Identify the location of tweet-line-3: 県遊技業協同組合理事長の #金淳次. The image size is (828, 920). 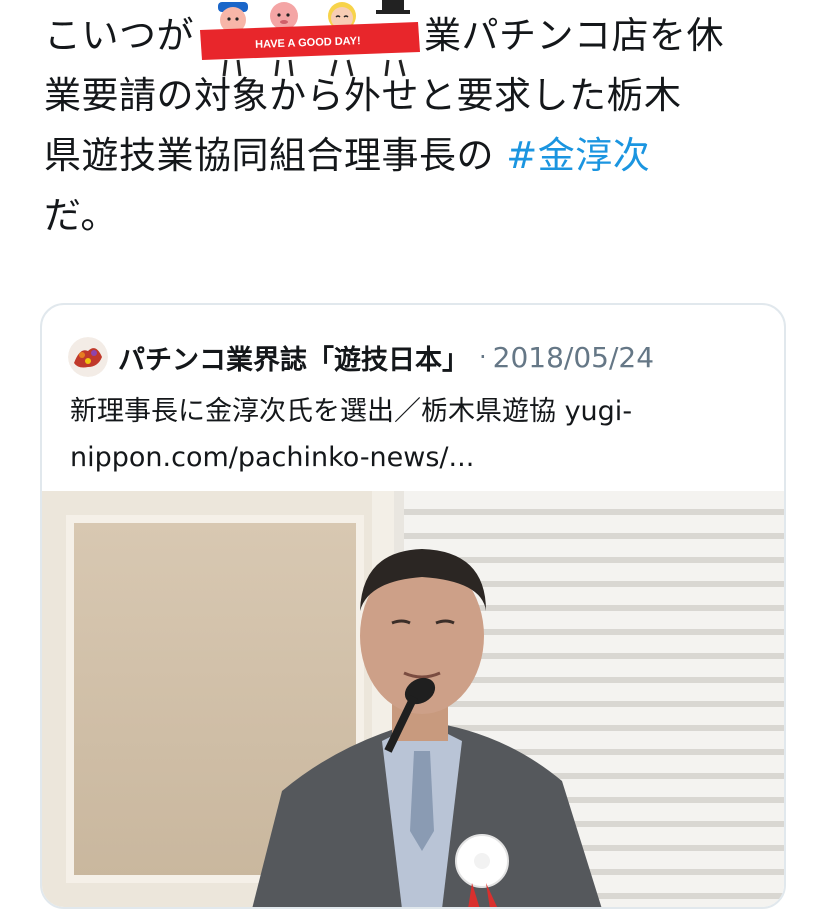
(424, 156).